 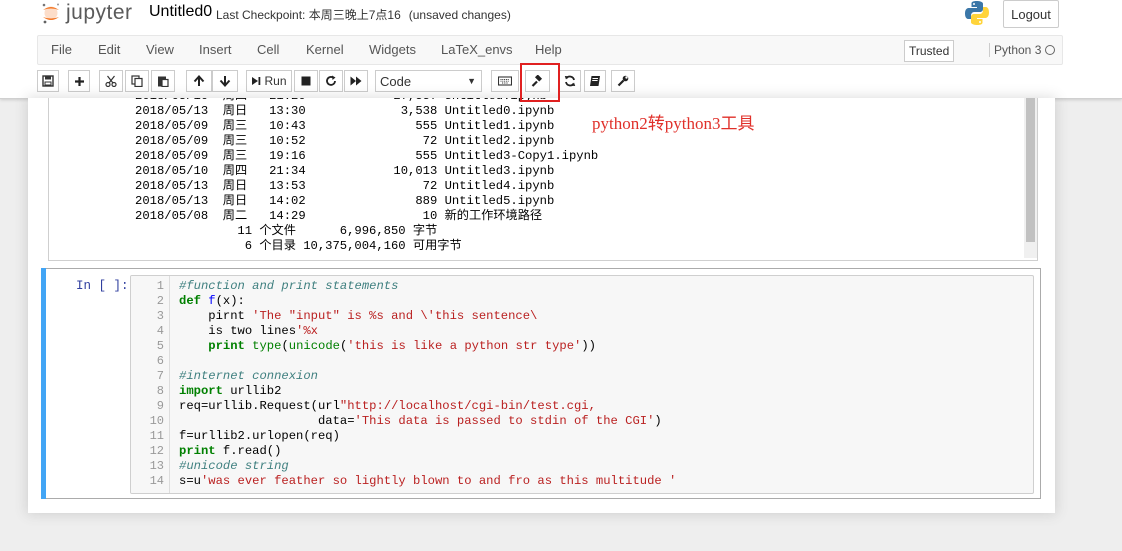 I want to click on run-button: Run, so click(x=269, y=81).